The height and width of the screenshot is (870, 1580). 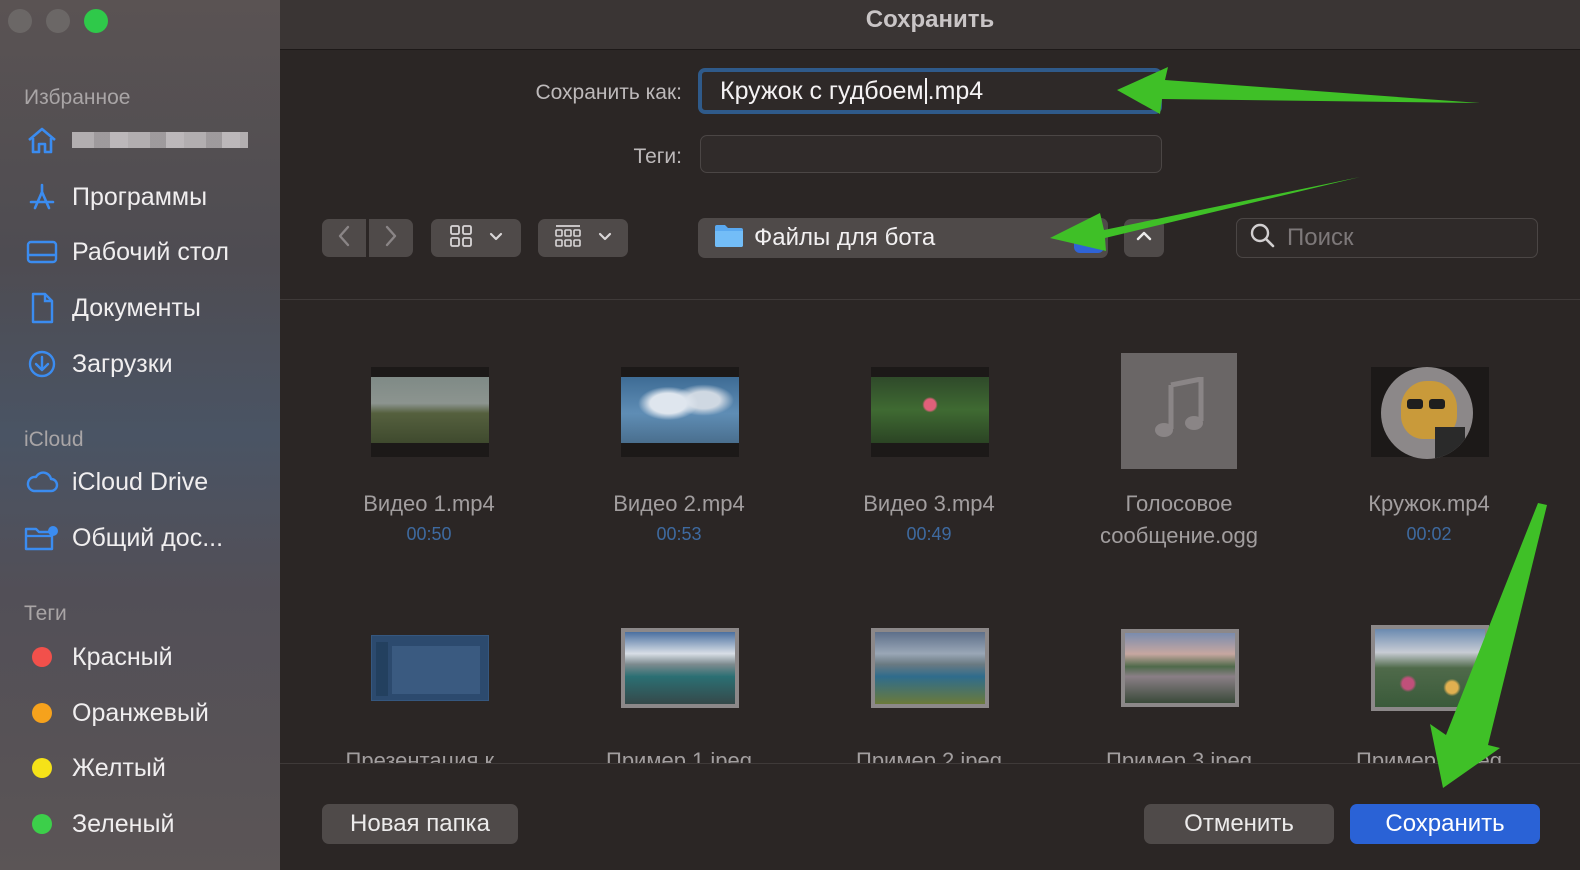 I want to click on minimize-window-button, so click(x=58, y=21).